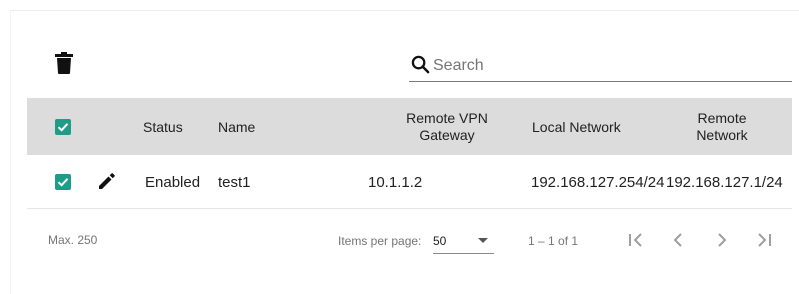 The image size is (799, 294). What do you see at coordinates (236, 127) in the screenshot?
I see `column-header-name: Name` at bounding box center [236, 127].